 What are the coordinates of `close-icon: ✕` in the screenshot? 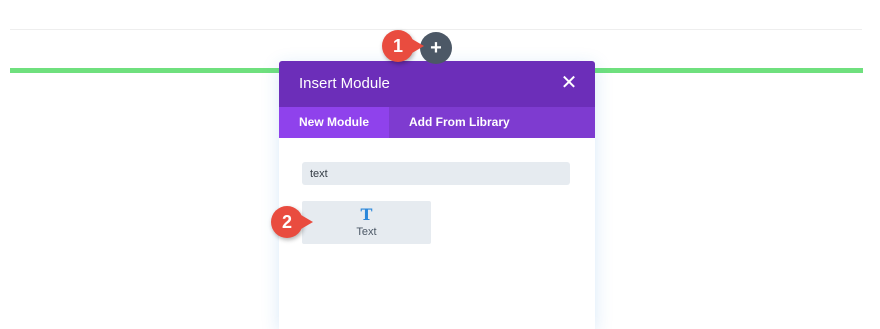 It's located at (569, 83).